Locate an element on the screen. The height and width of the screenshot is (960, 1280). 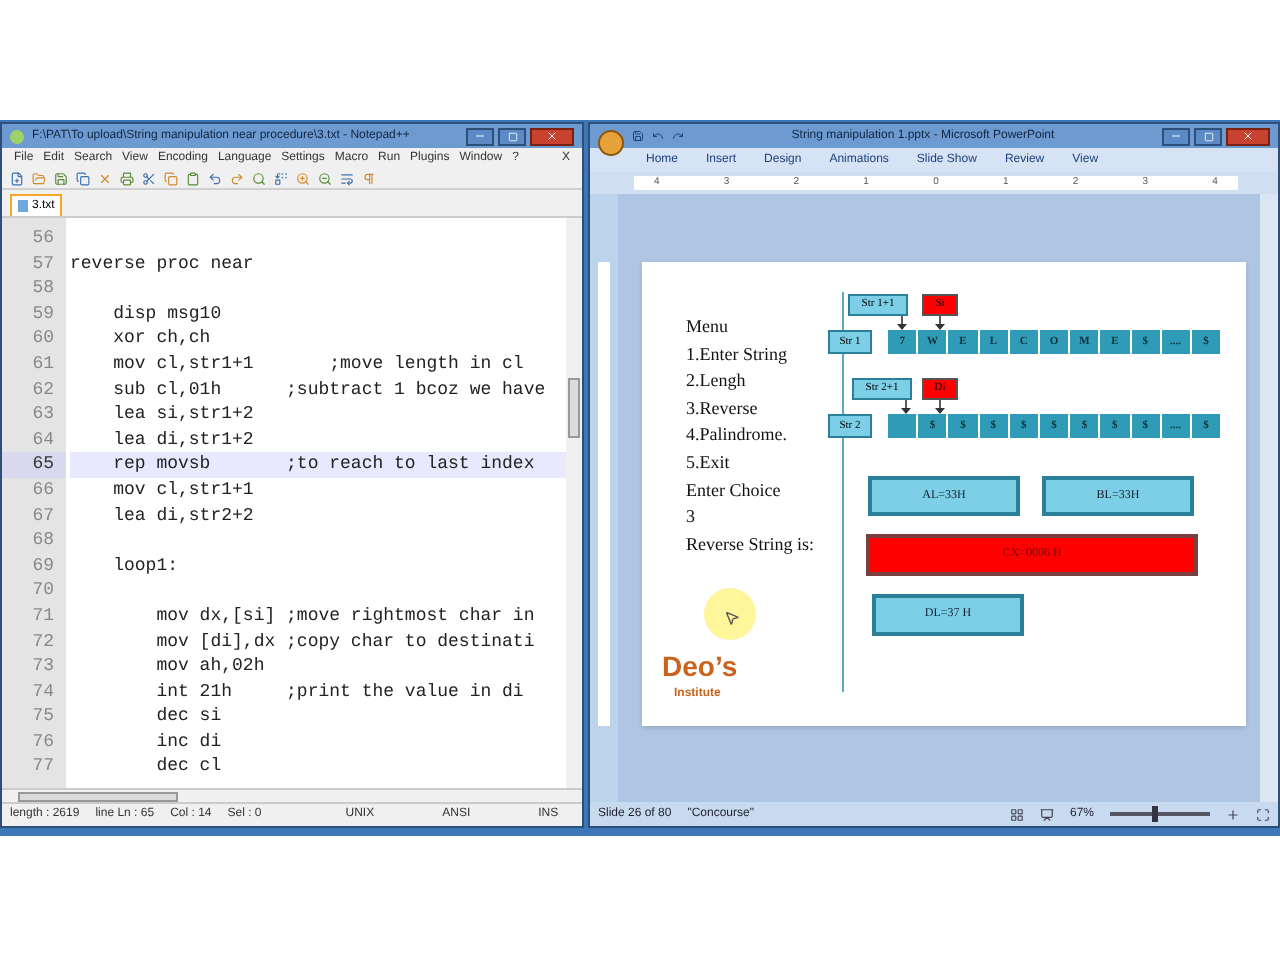
slide-text: 3 is located at coordinates (691, 517).